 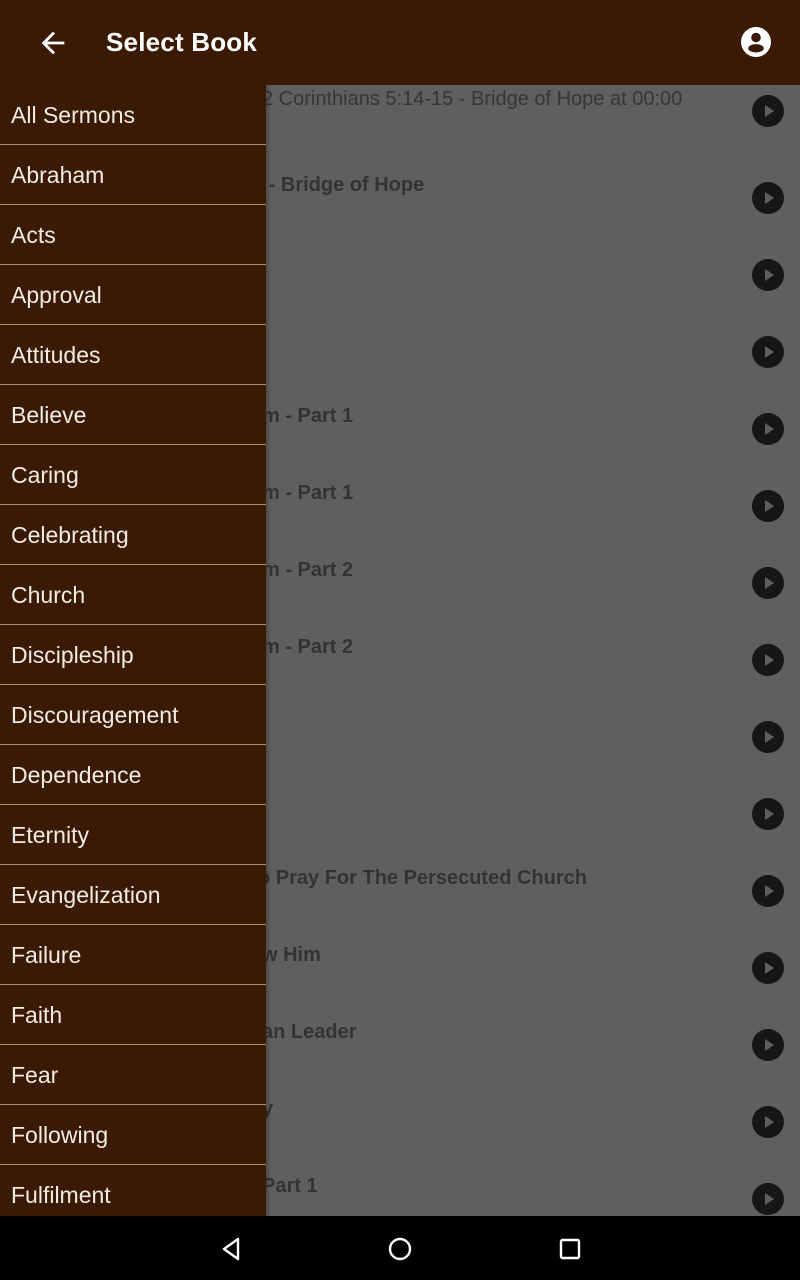 I want to click on drawer-item-abraham: Abraham, so click(x=133, y=175).